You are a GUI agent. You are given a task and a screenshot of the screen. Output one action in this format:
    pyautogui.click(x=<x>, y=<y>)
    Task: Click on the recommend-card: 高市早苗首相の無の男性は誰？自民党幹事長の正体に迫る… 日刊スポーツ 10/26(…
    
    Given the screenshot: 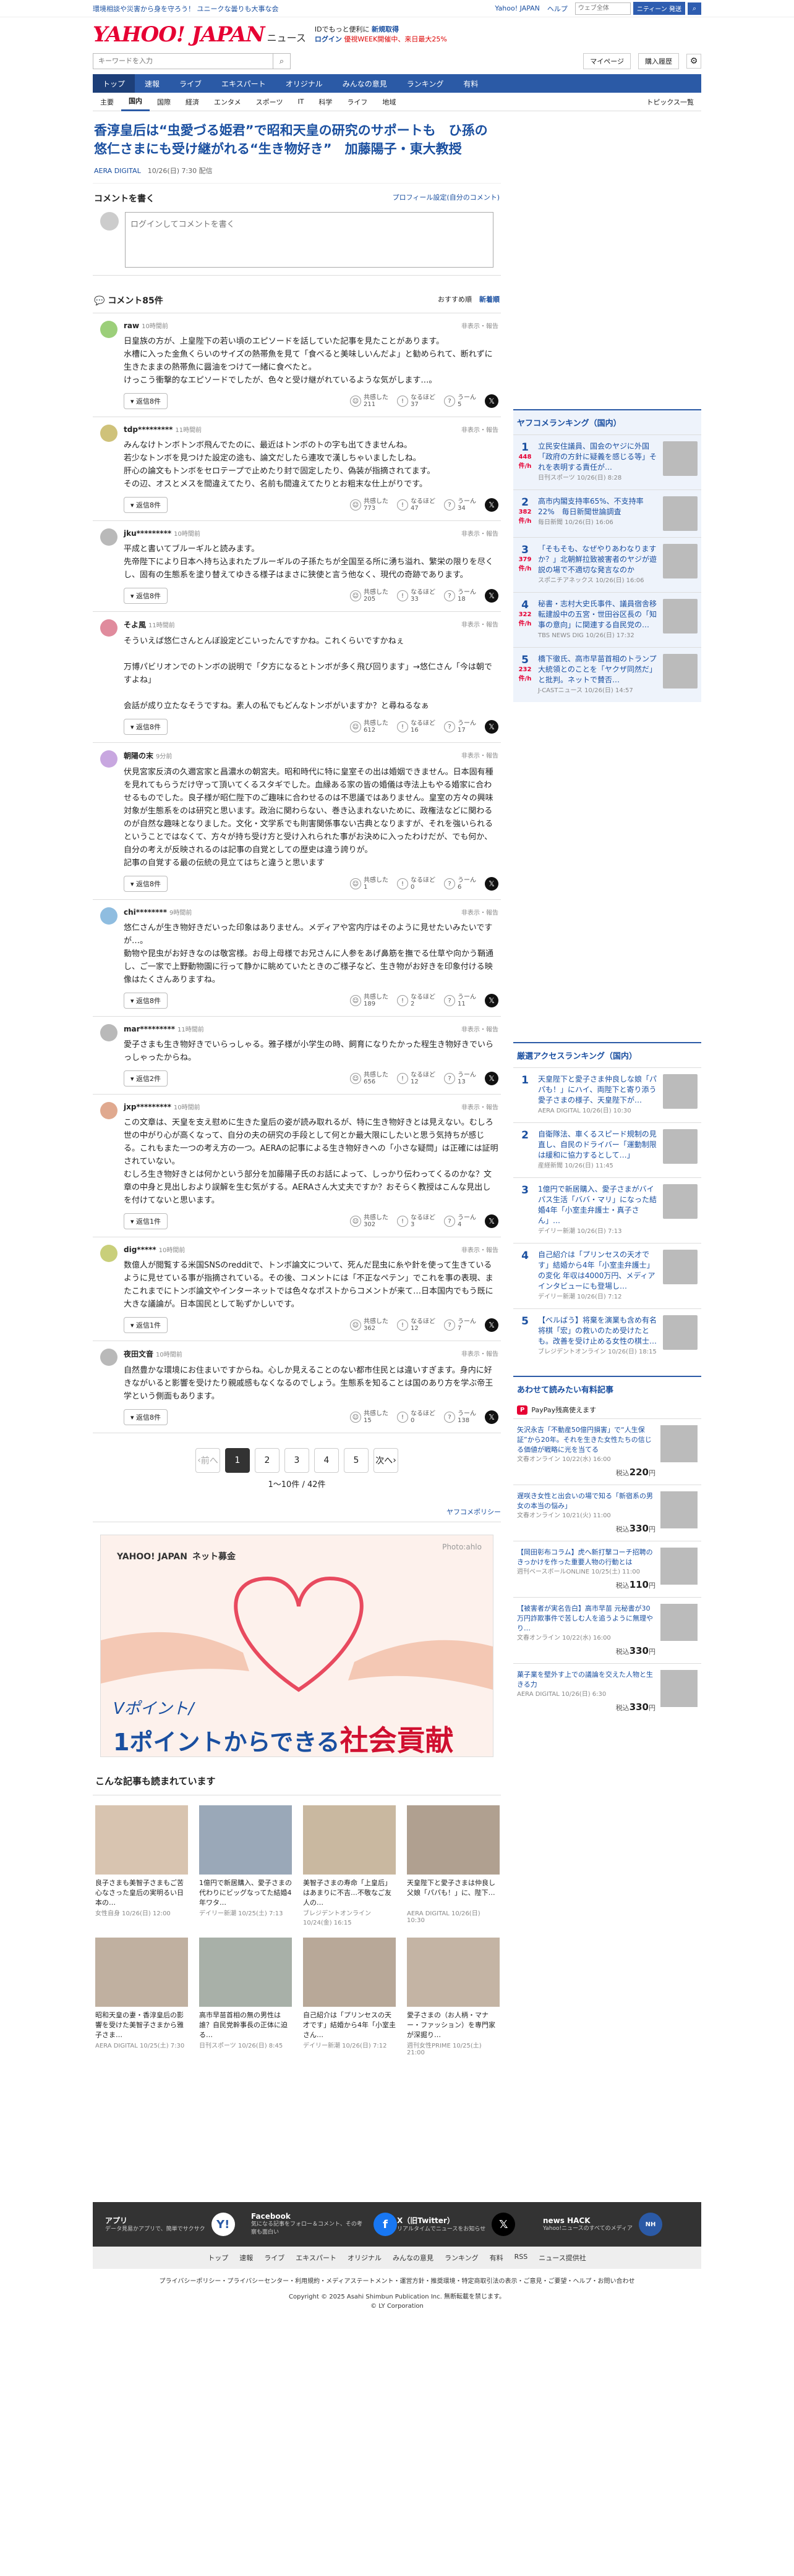 What is the action you would take?
    pyautogui.click(x=245, y=1997)
    